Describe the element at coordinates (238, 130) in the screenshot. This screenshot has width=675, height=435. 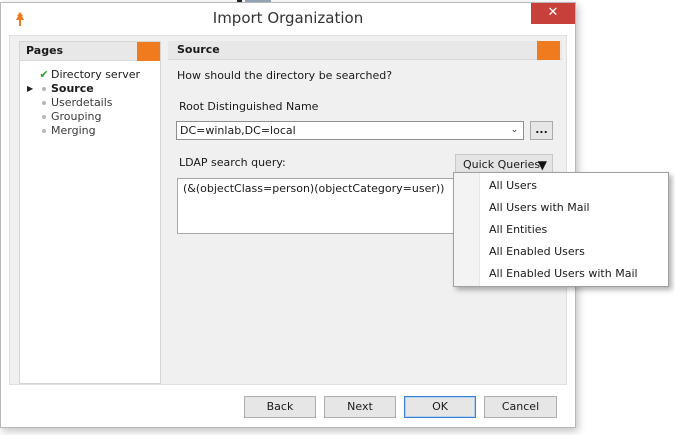
I see `root-dn-value: DC=winlab,DC=local` at that location.